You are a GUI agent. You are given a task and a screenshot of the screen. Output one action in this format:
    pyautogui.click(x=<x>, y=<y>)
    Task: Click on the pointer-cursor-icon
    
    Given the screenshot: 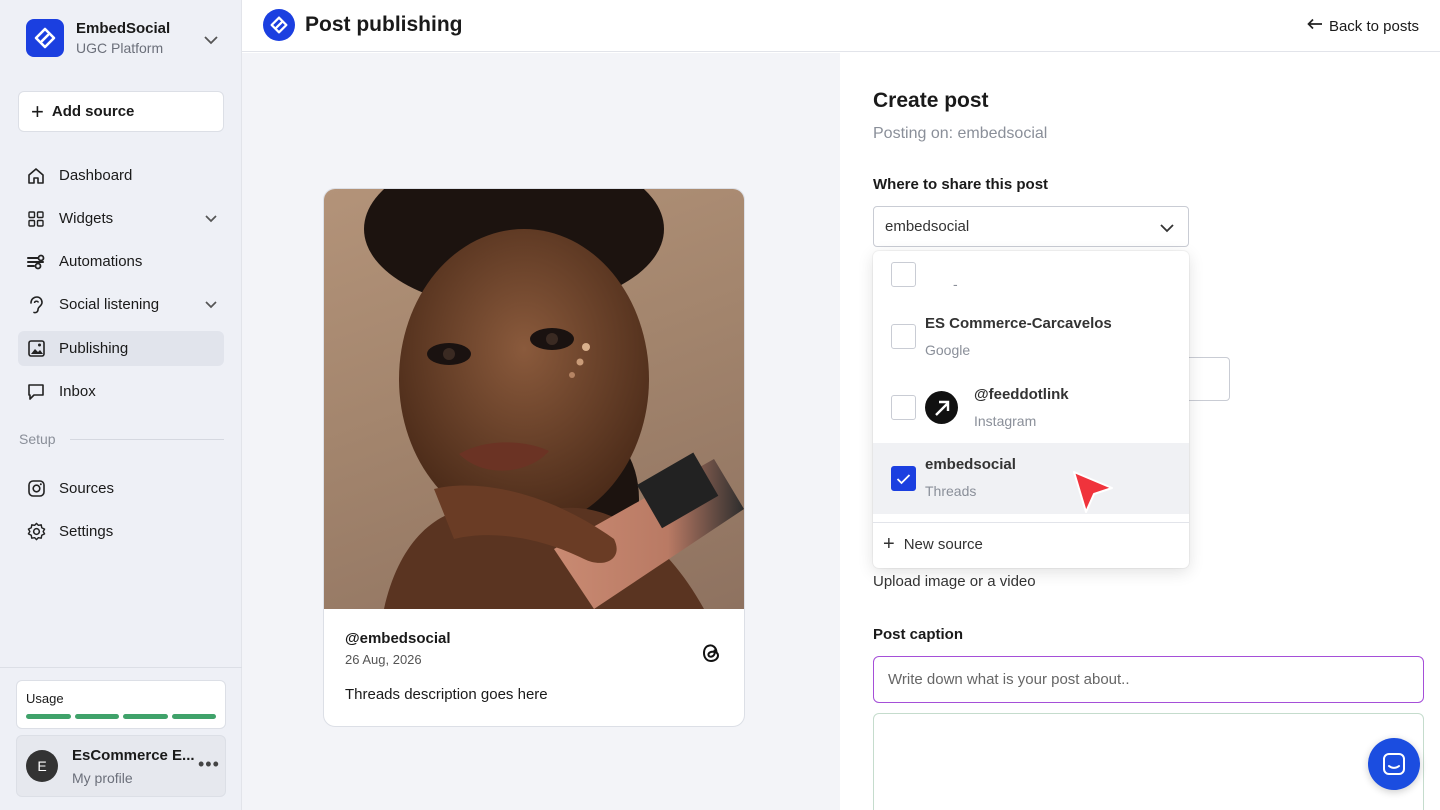 What is the action you would take?
    pyautogui.click(x=1092, y=493)
    